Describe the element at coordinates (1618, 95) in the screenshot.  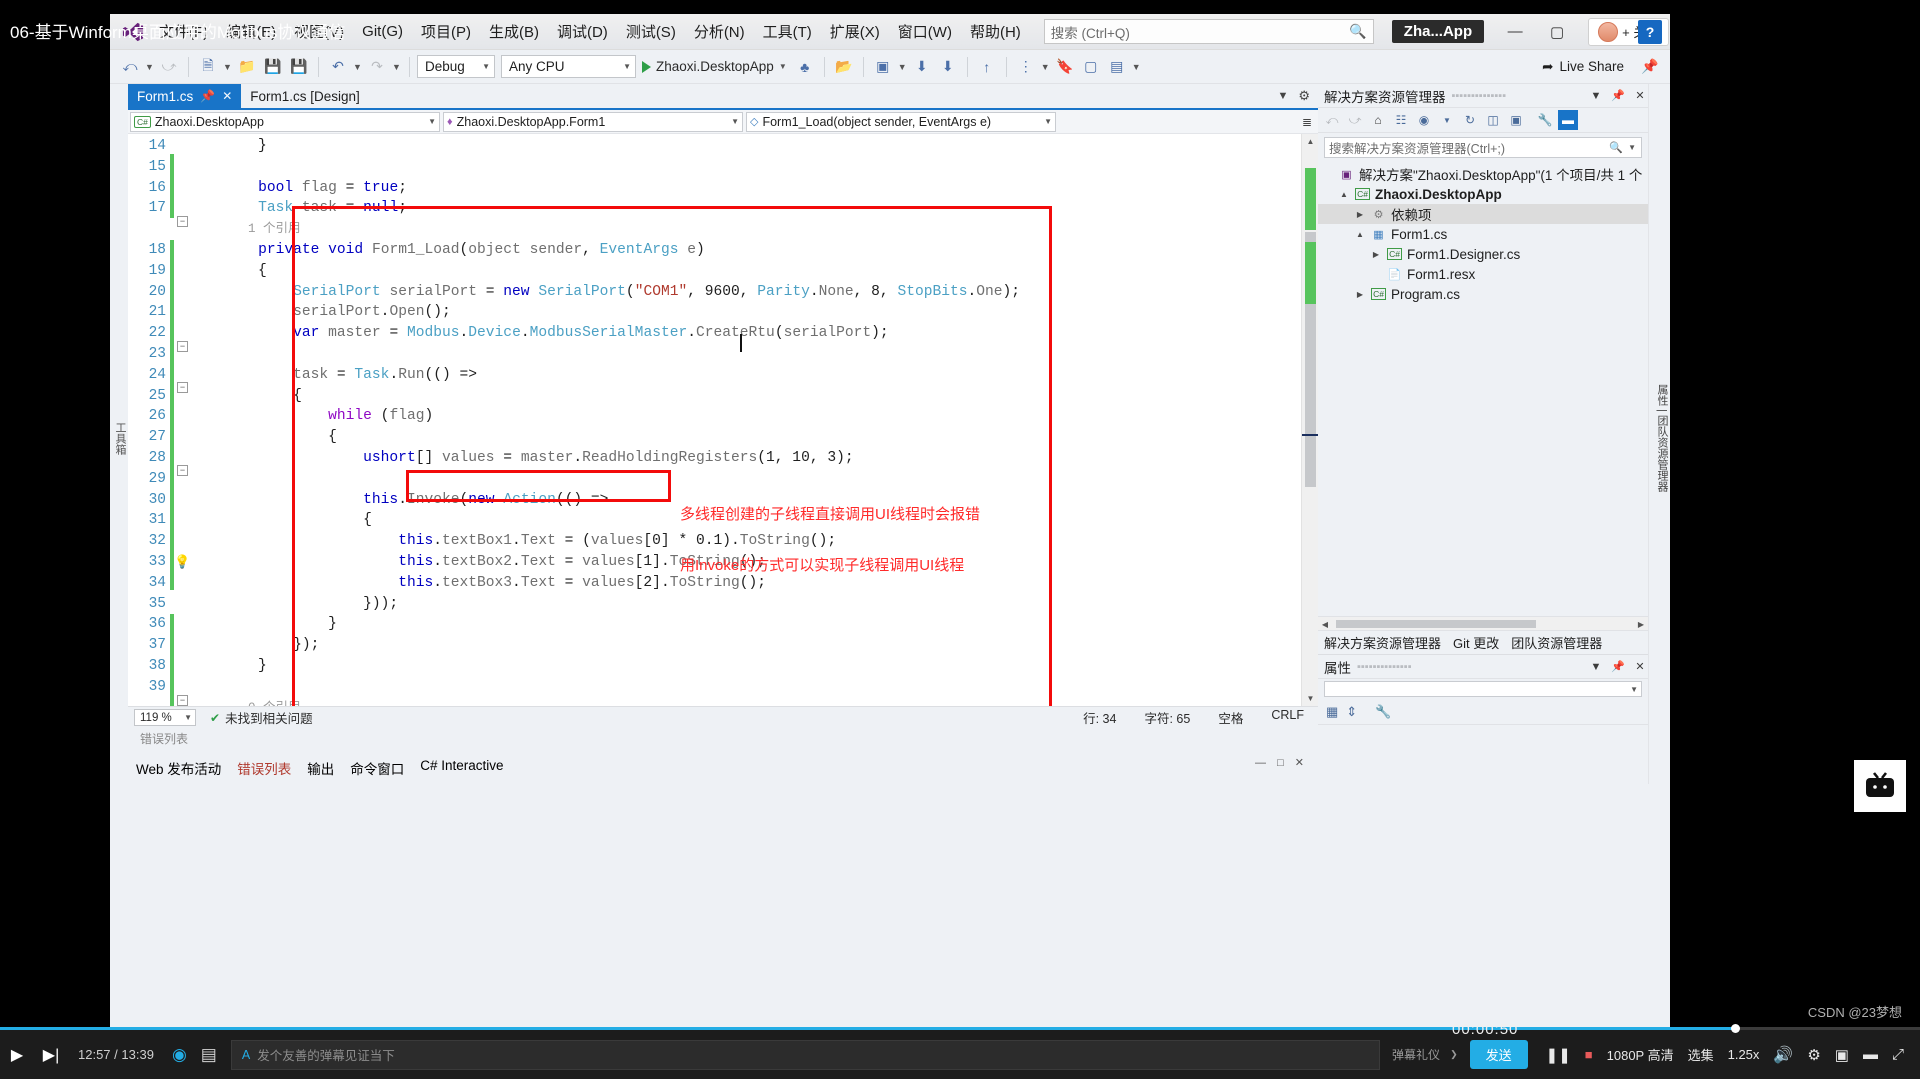
I see `pin-icon: 📌` at that location.